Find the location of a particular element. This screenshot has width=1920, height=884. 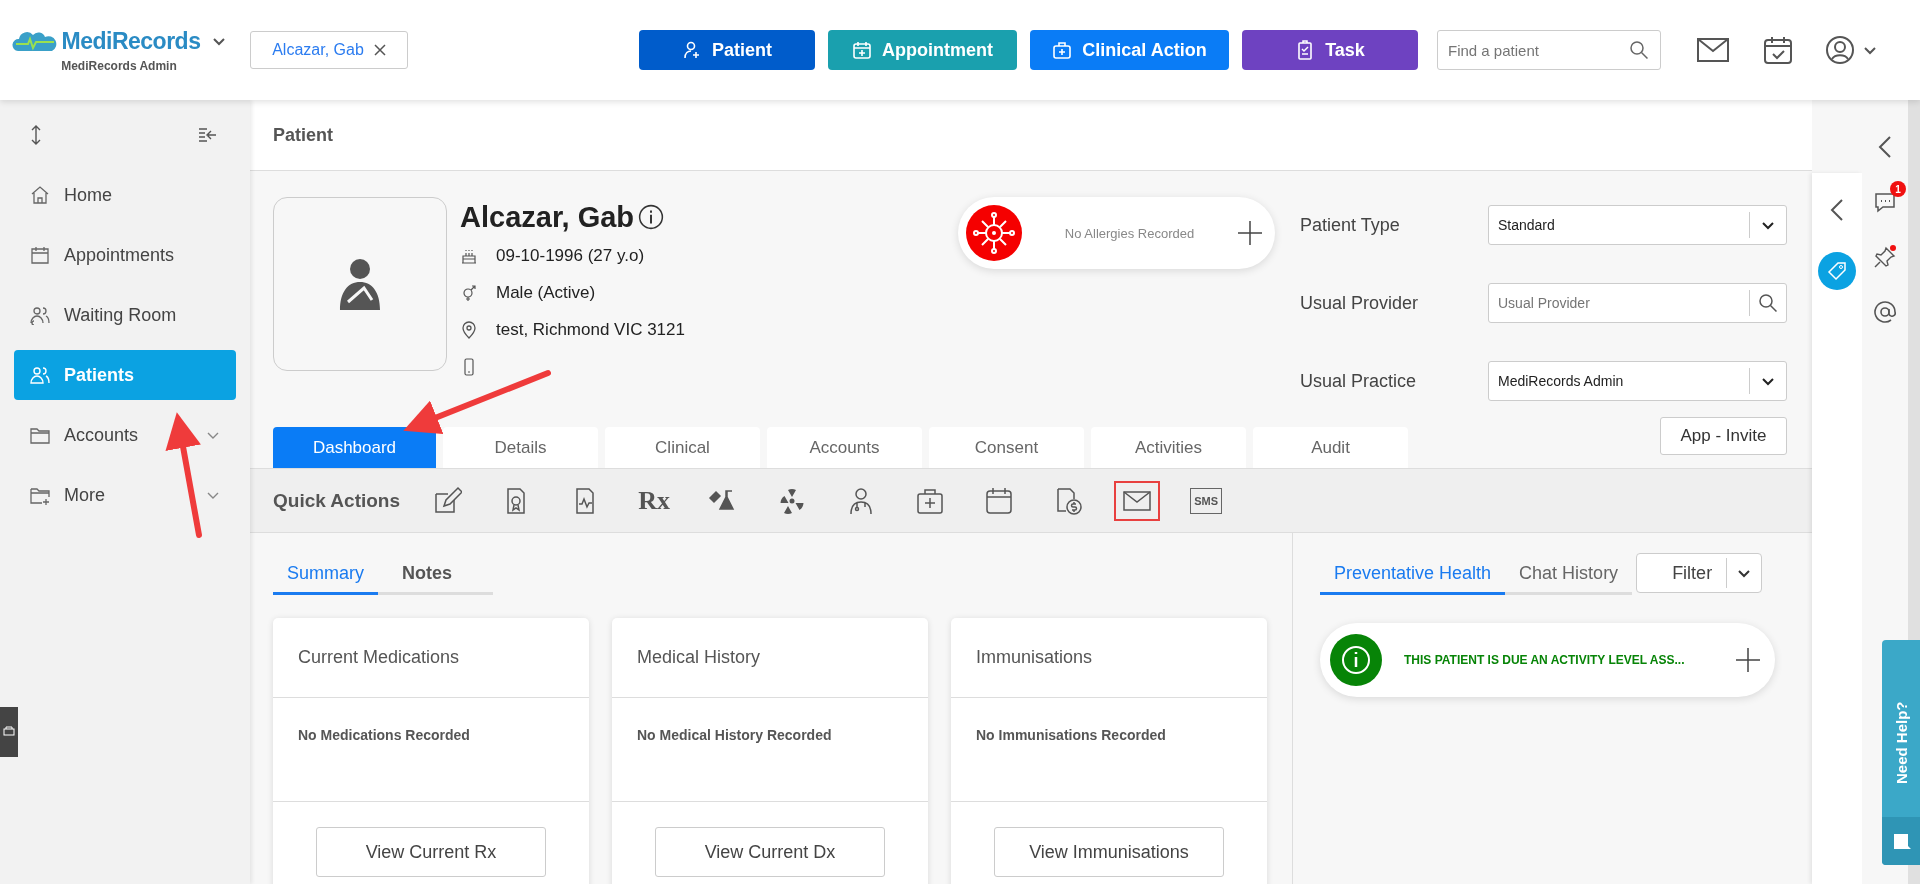

notification-badge: 1 is located at coordinates (1898, 189).